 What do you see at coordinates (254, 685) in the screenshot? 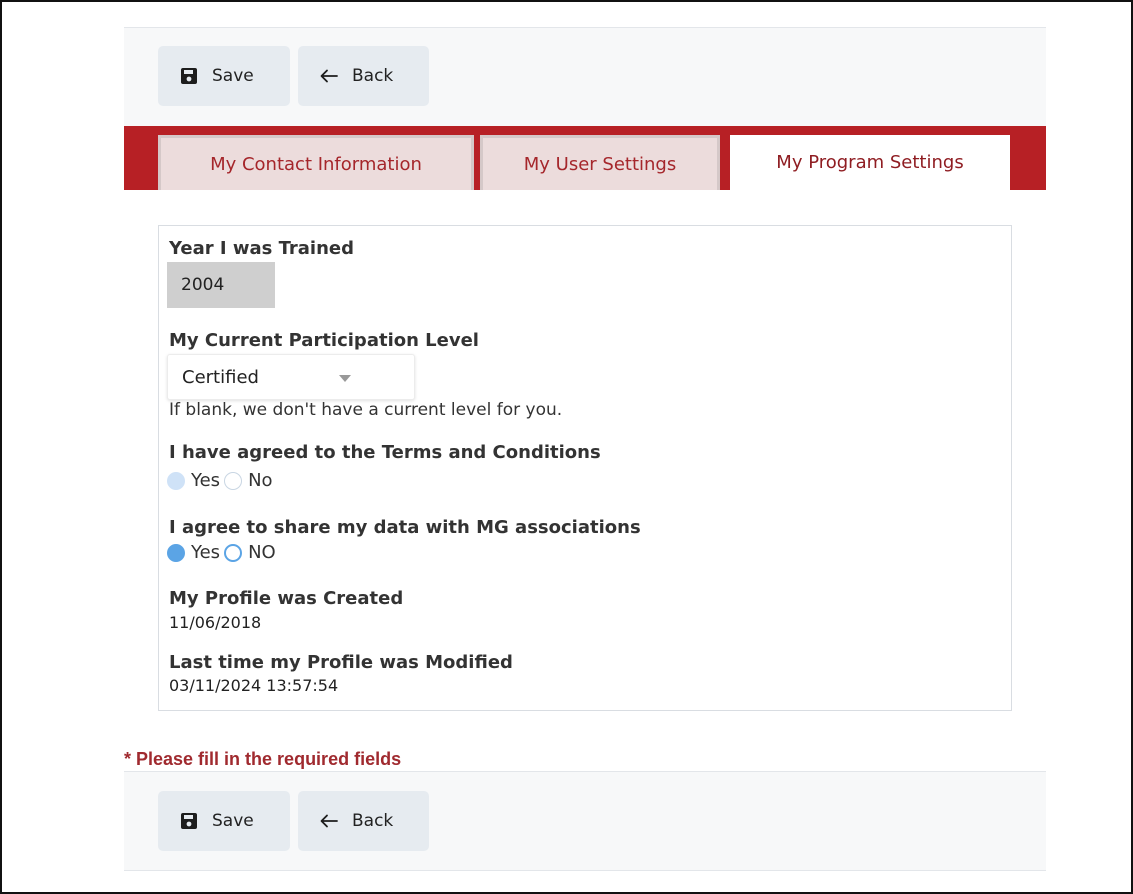
I see `profile-modified-value: 03/11/2024 13:57:54` at bounding box center [254, 685].